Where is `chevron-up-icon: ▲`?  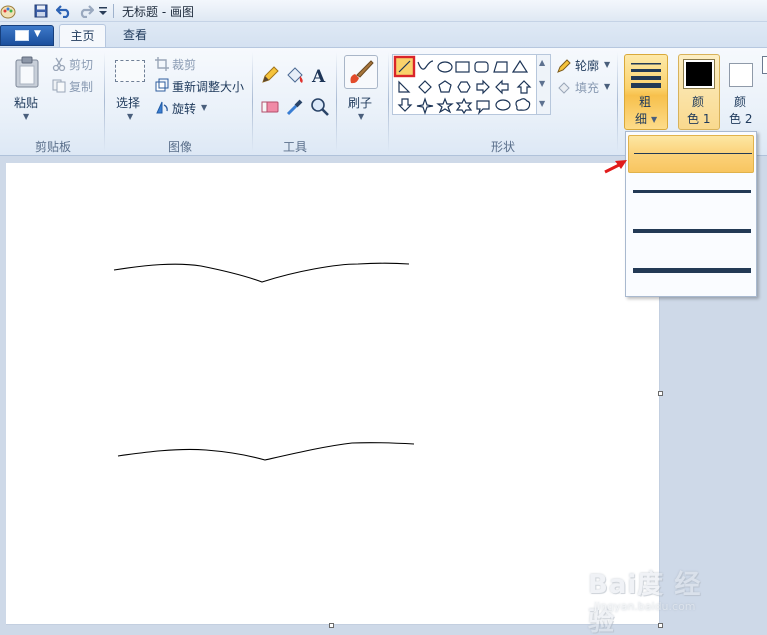 chevron-up-icon: ▲ is located at coordinates (542, 62).